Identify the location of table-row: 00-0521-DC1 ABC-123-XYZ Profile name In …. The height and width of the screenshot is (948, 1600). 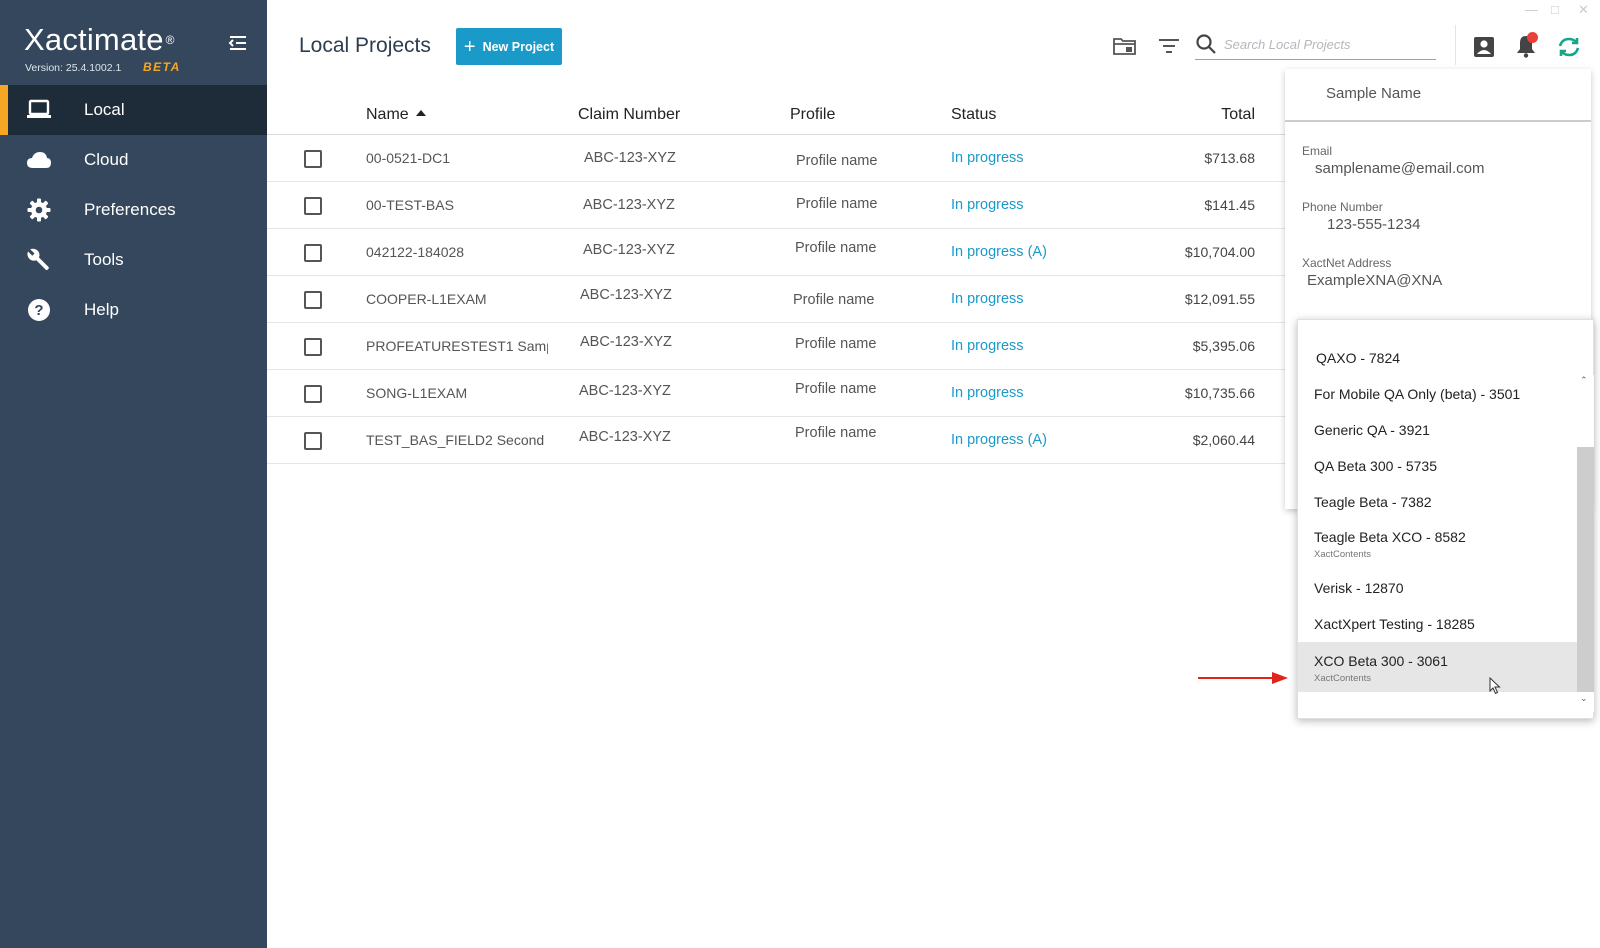
(778, 158).